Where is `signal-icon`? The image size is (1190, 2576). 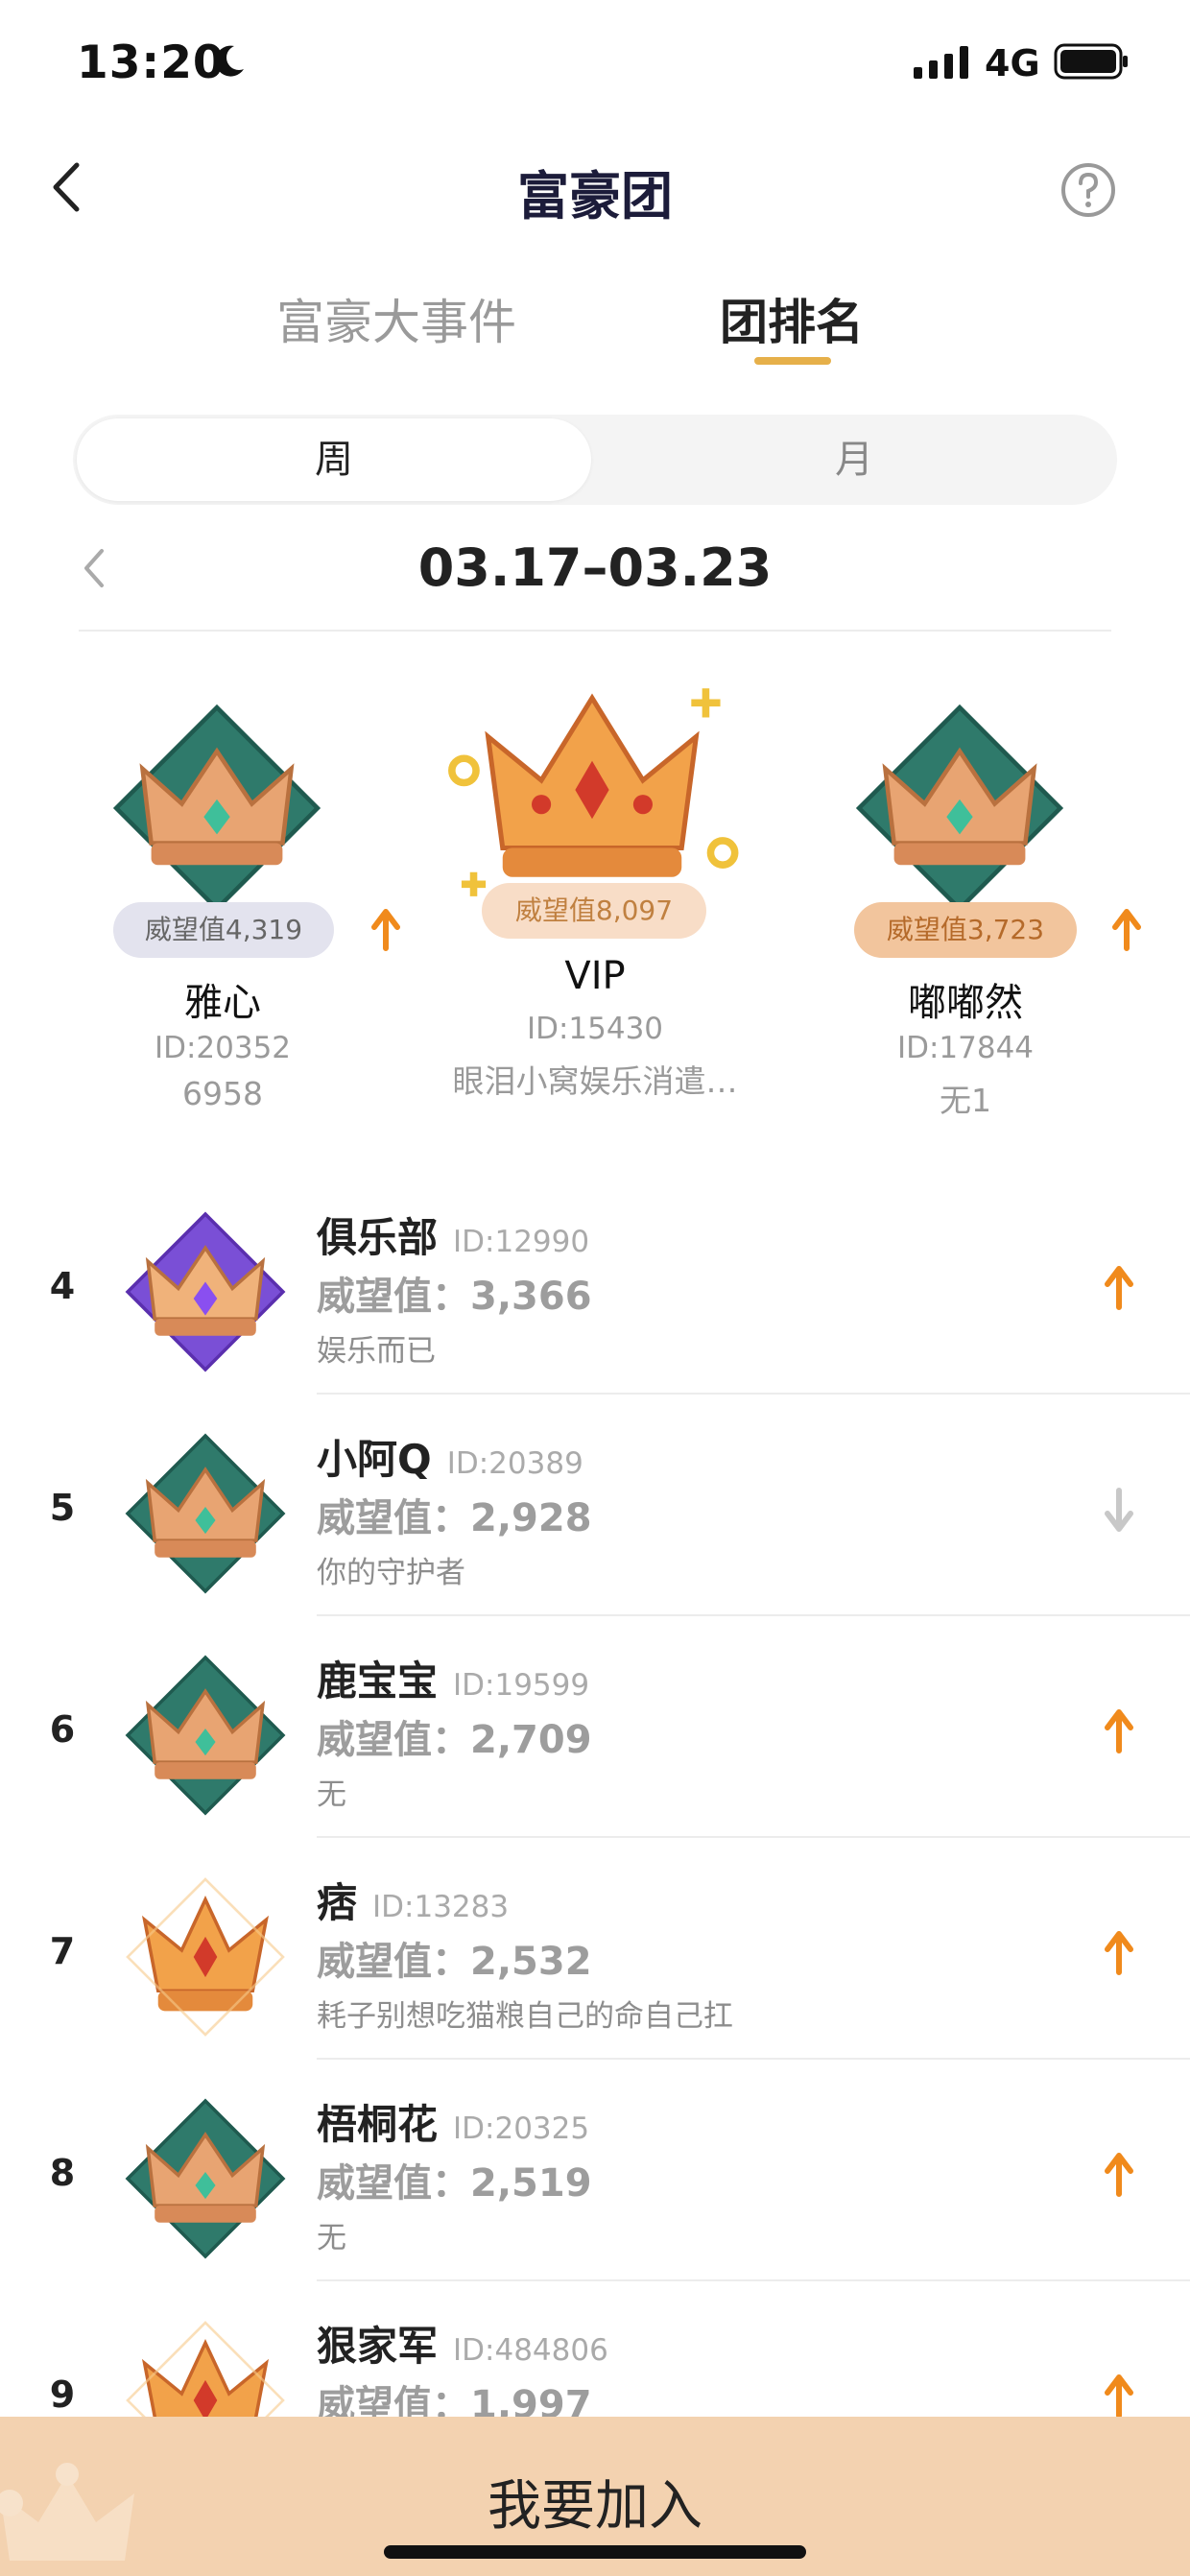
signal-icon is located at coordinates (941, 62).